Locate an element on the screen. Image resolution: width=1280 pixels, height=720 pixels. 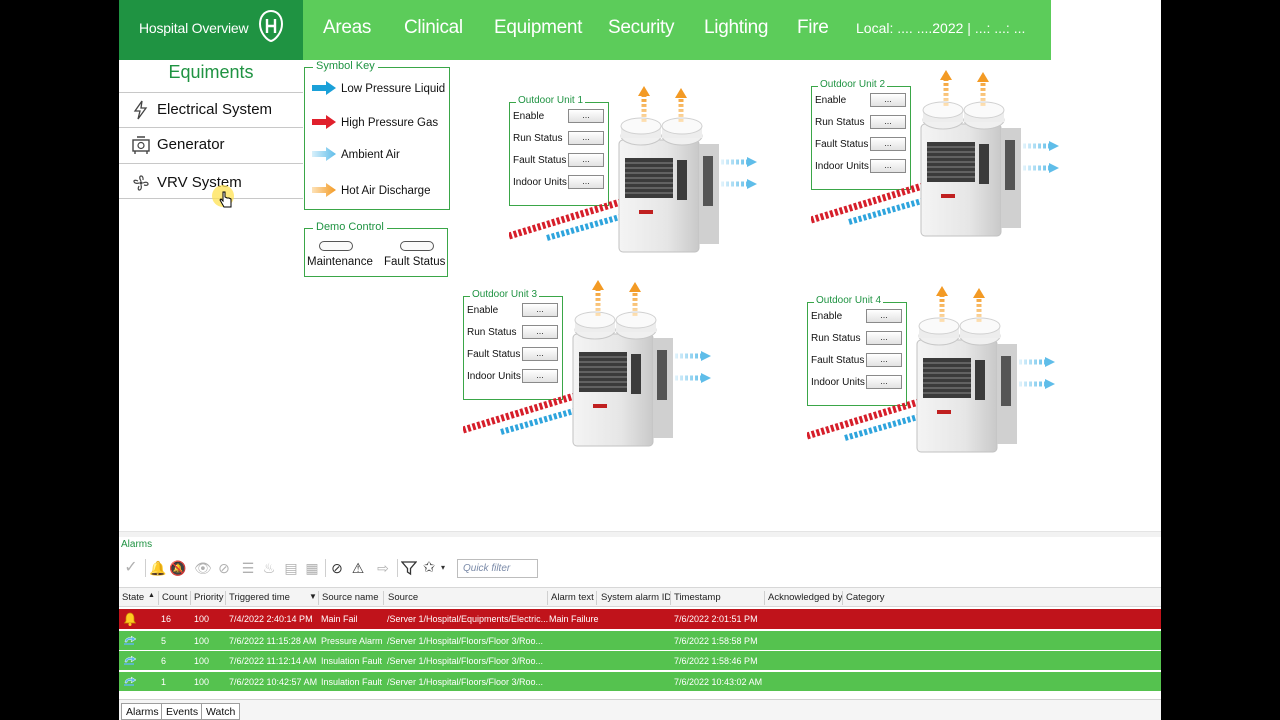
column-header: State is located at coordinates (133, 597).